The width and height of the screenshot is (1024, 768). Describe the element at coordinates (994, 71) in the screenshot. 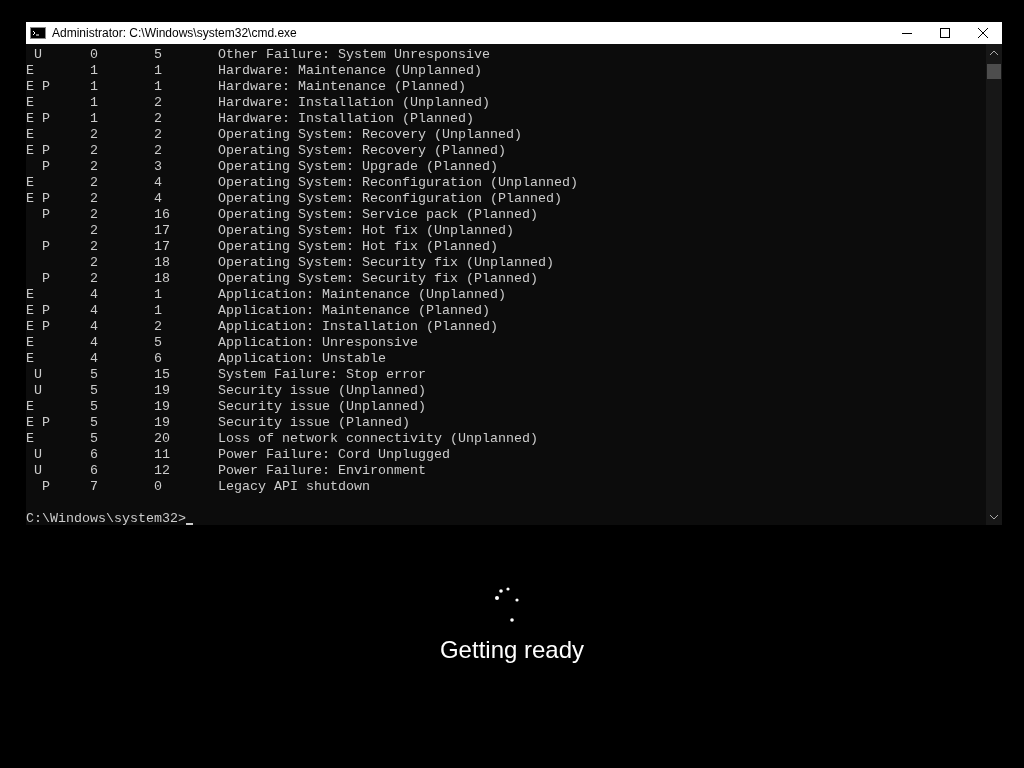

I see `scroll-thumb` at that location.